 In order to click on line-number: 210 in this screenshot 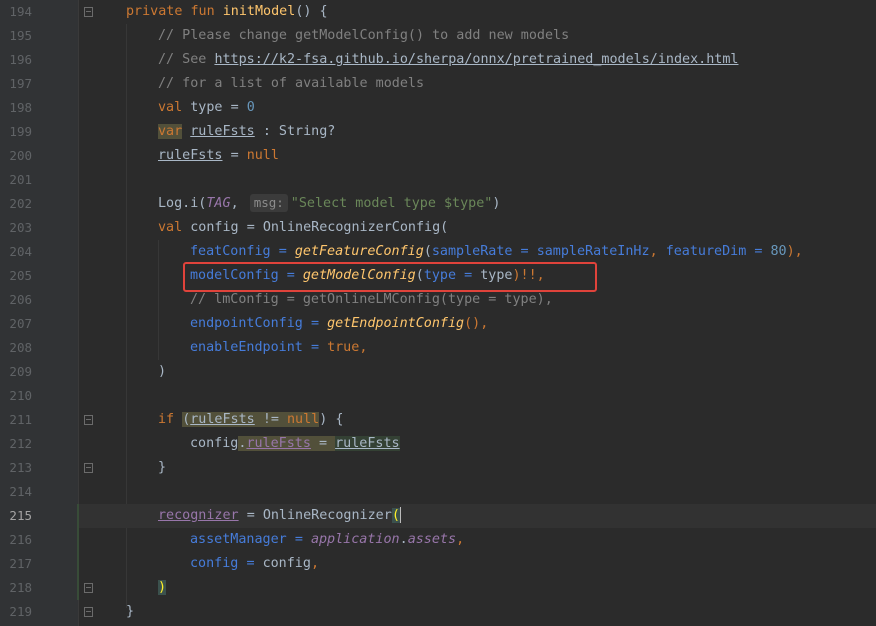, I will do `click(20, 395)`.